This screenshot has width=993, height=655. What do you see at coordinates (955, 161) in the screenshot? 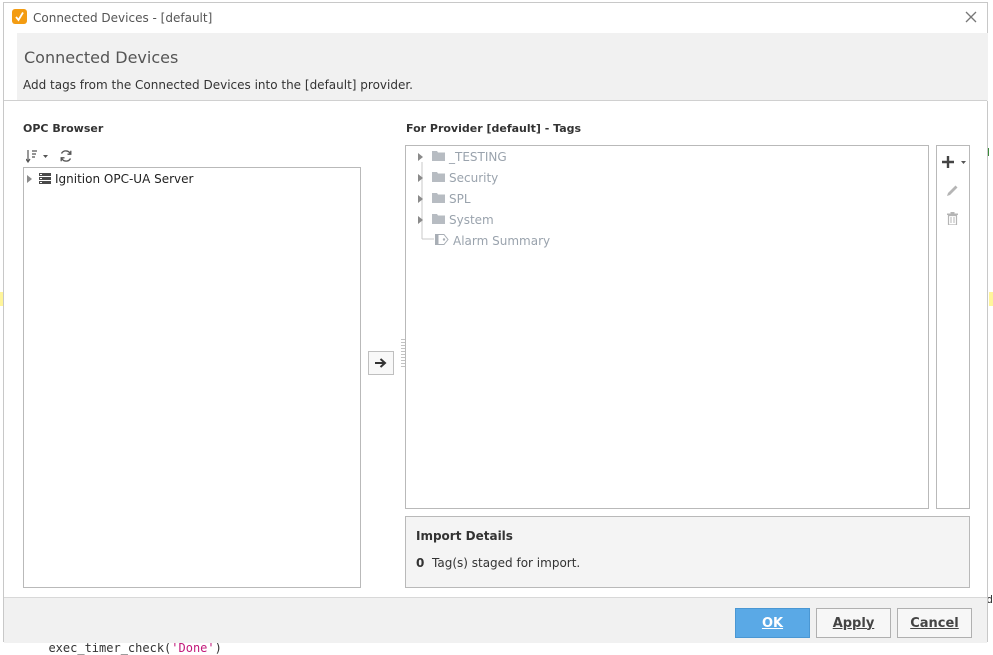
I see `add-tag-icon` at bounding box center [955, 161].